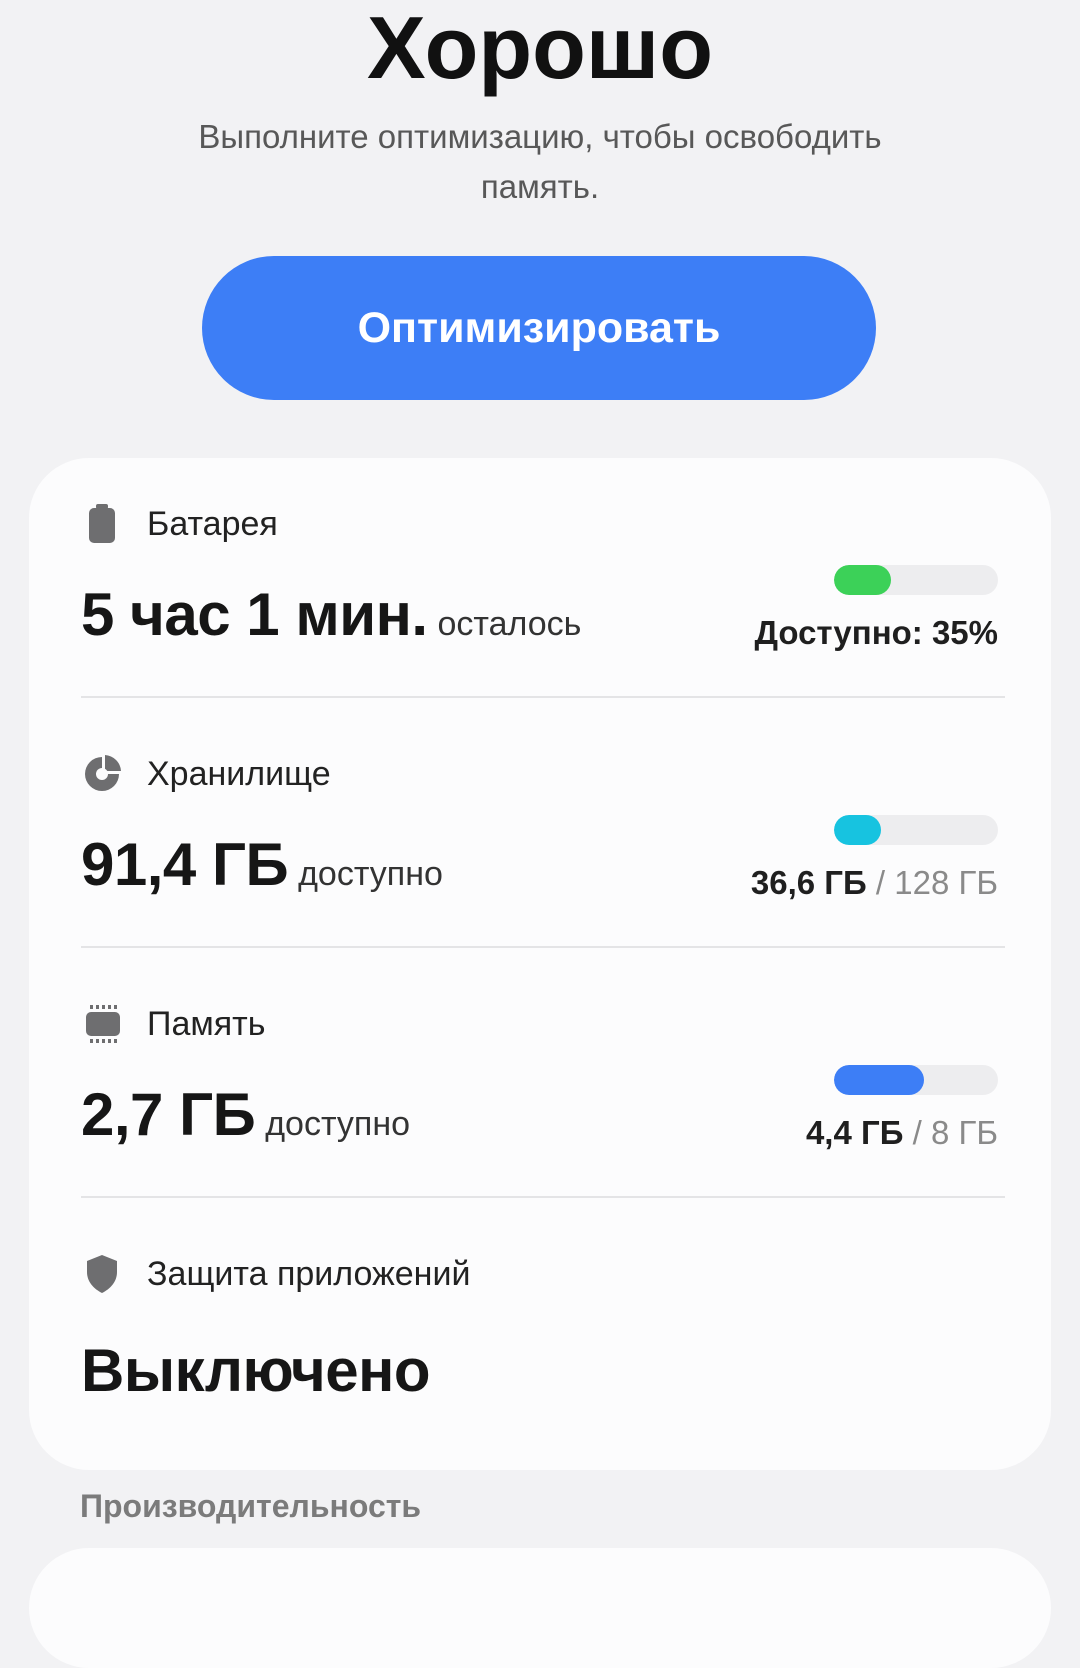  Describe the element at coordinates (964, 1132) in the screenshot. I see `memory-total: 8 ГБ` at that location.